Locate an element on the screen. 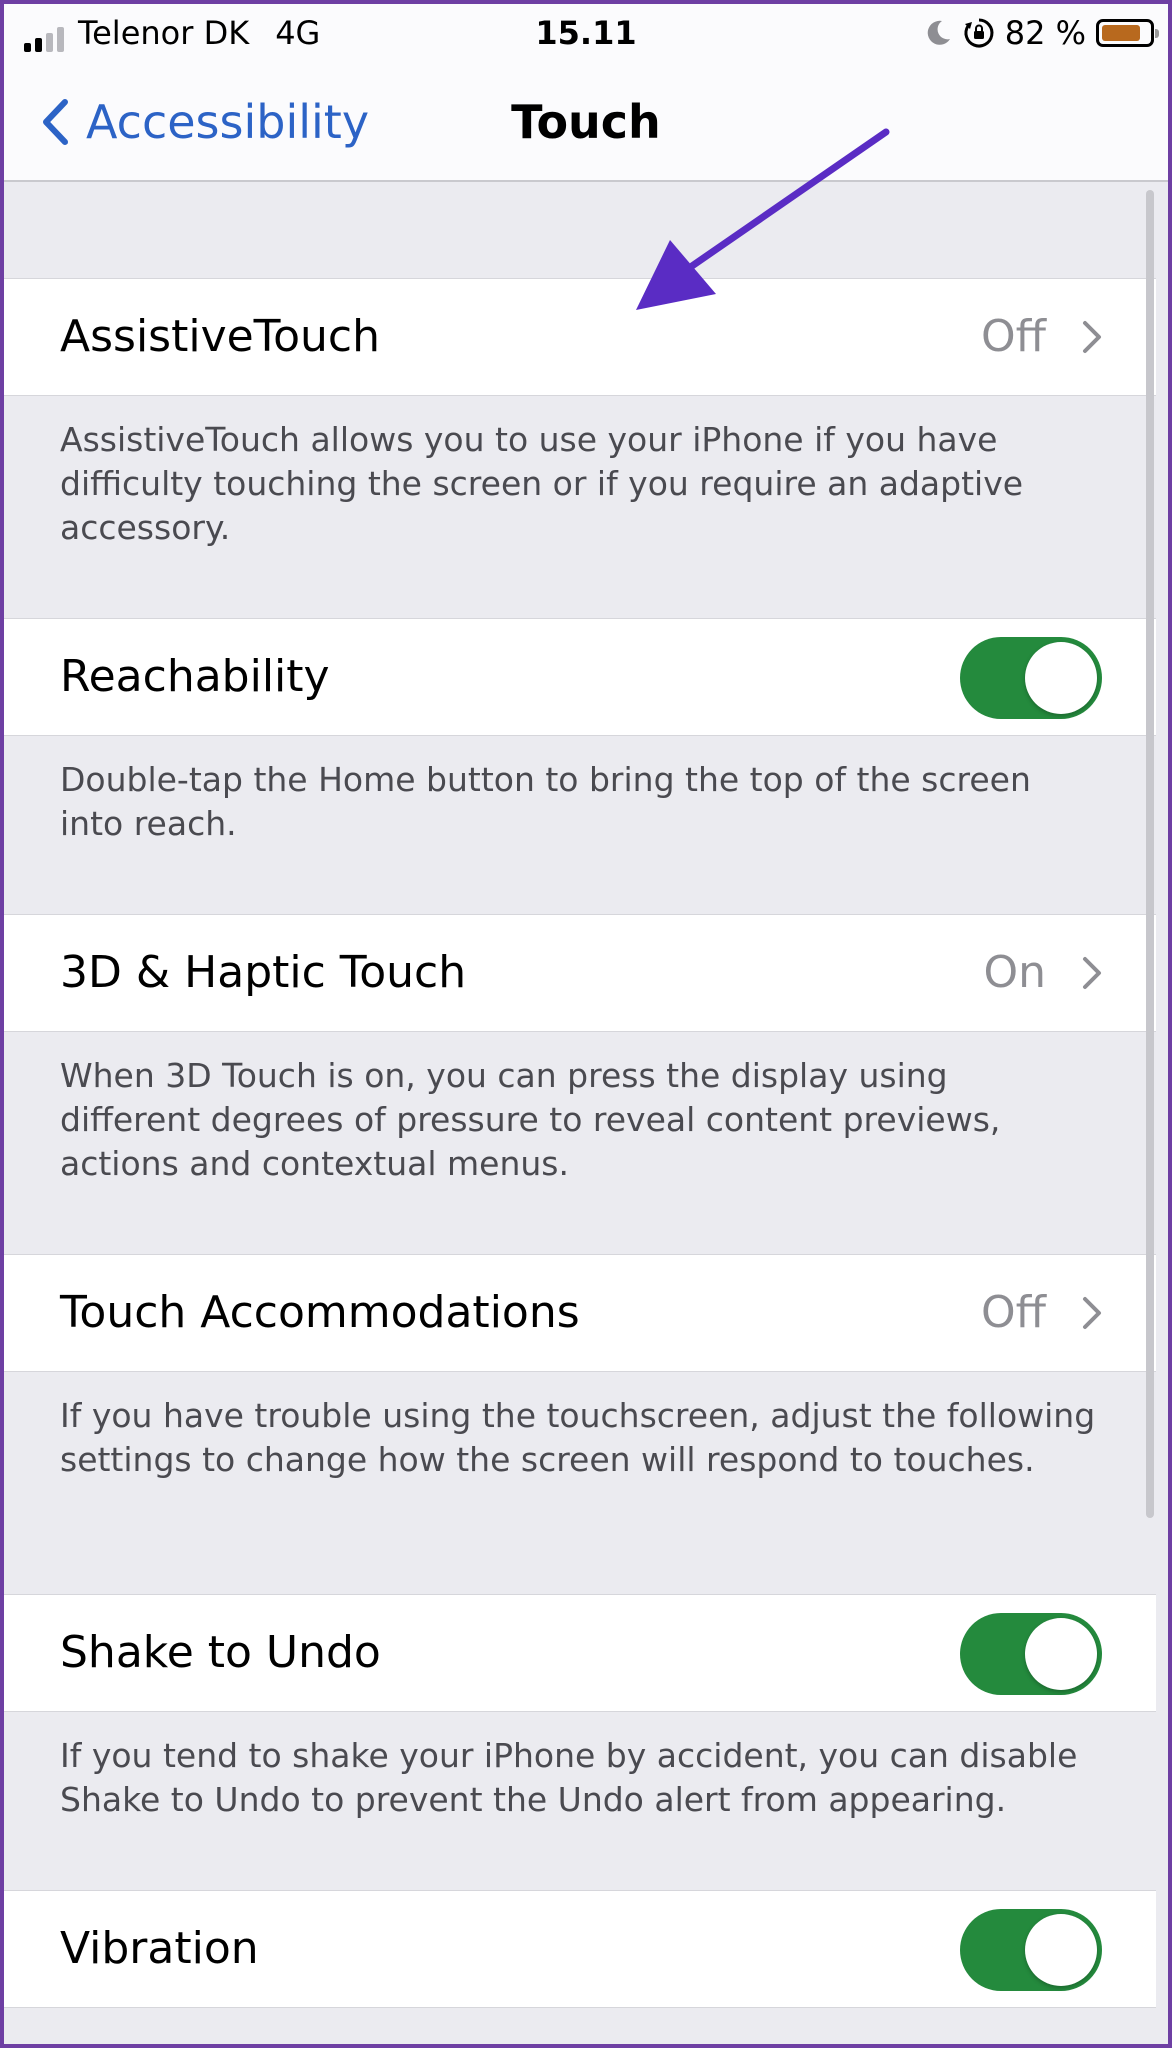  battery-percent: 82 % is located at coordinates (1045, 33).